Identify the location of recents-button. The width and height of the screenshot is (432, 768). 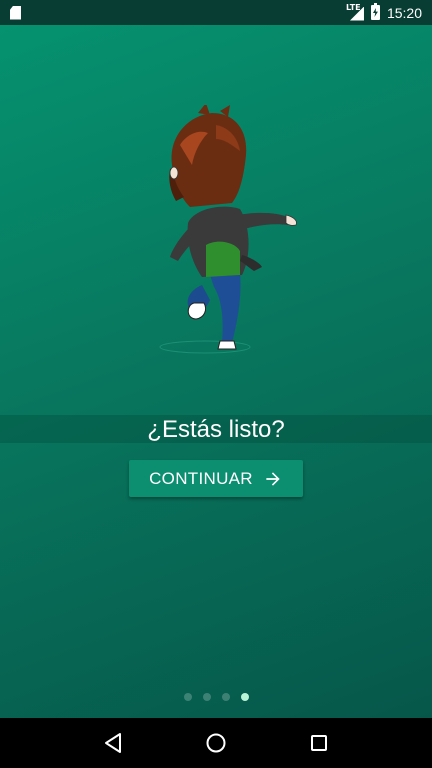
(319, 743).